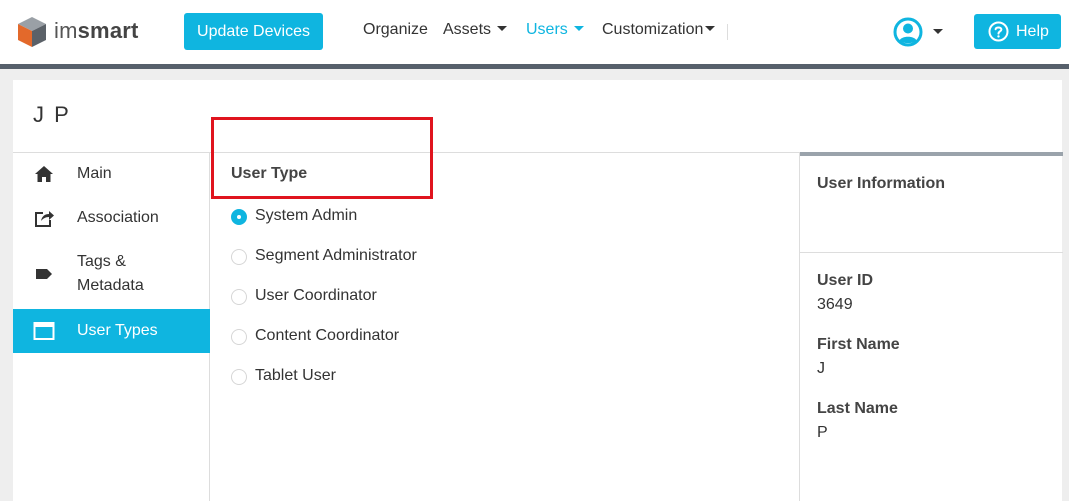 Image resolution: width=1069 pixels, height=501 pixels. I want to click on radio-label: User Coordinator, so click(316, 295).